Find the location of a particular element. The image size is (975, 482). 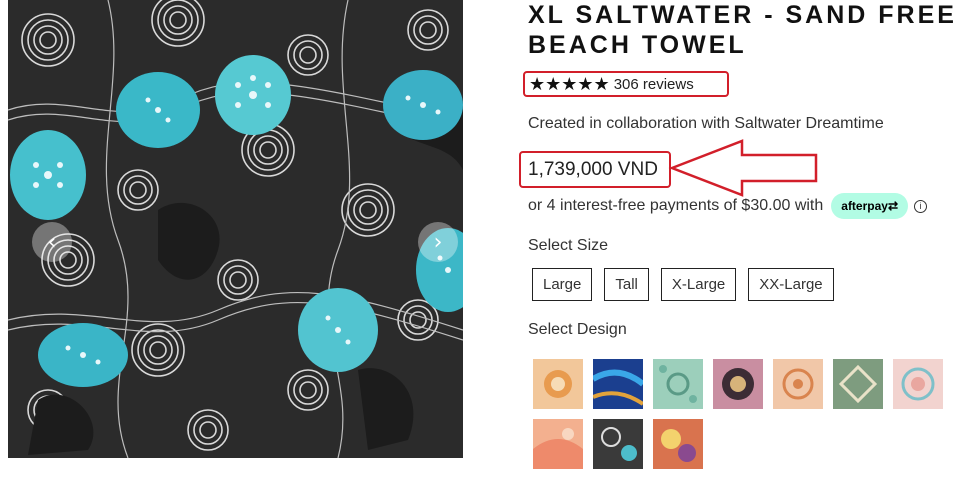

size-option-tall: Tall is located at coordinates (626, 284).